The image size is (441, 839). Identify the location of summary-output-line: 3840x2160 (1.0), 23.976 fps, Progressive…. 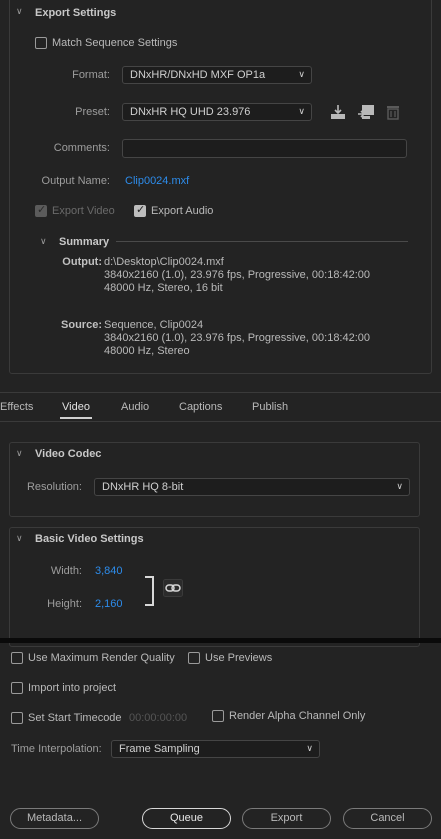
(237, 275).